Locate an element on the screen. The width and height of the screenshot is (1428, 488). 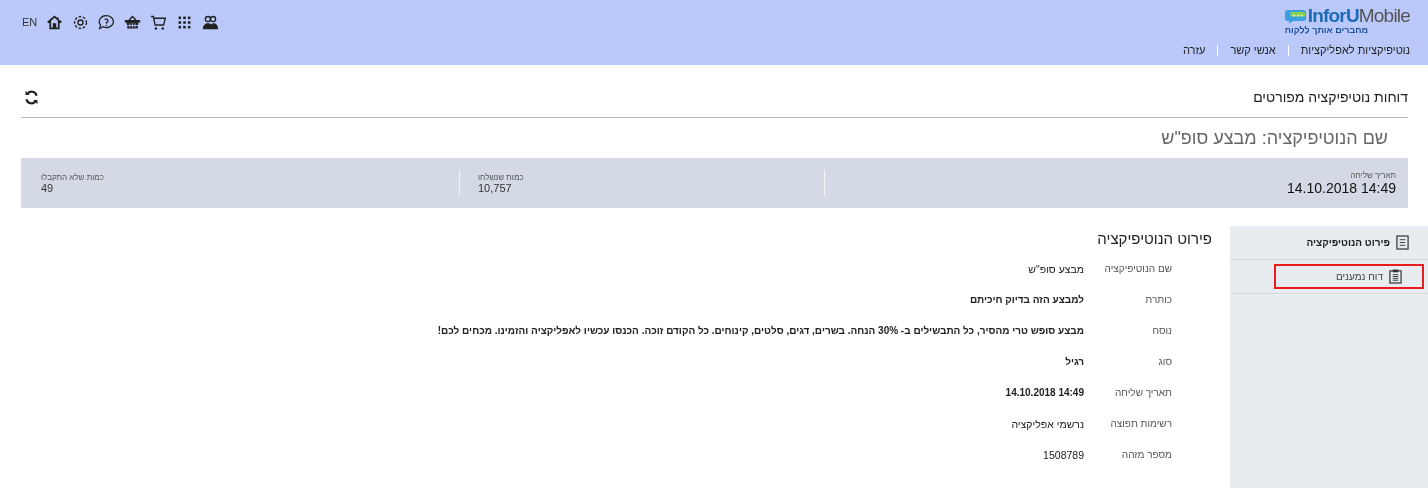
stat-label: כמות שנשלחו is located at coordinates (501, 177).